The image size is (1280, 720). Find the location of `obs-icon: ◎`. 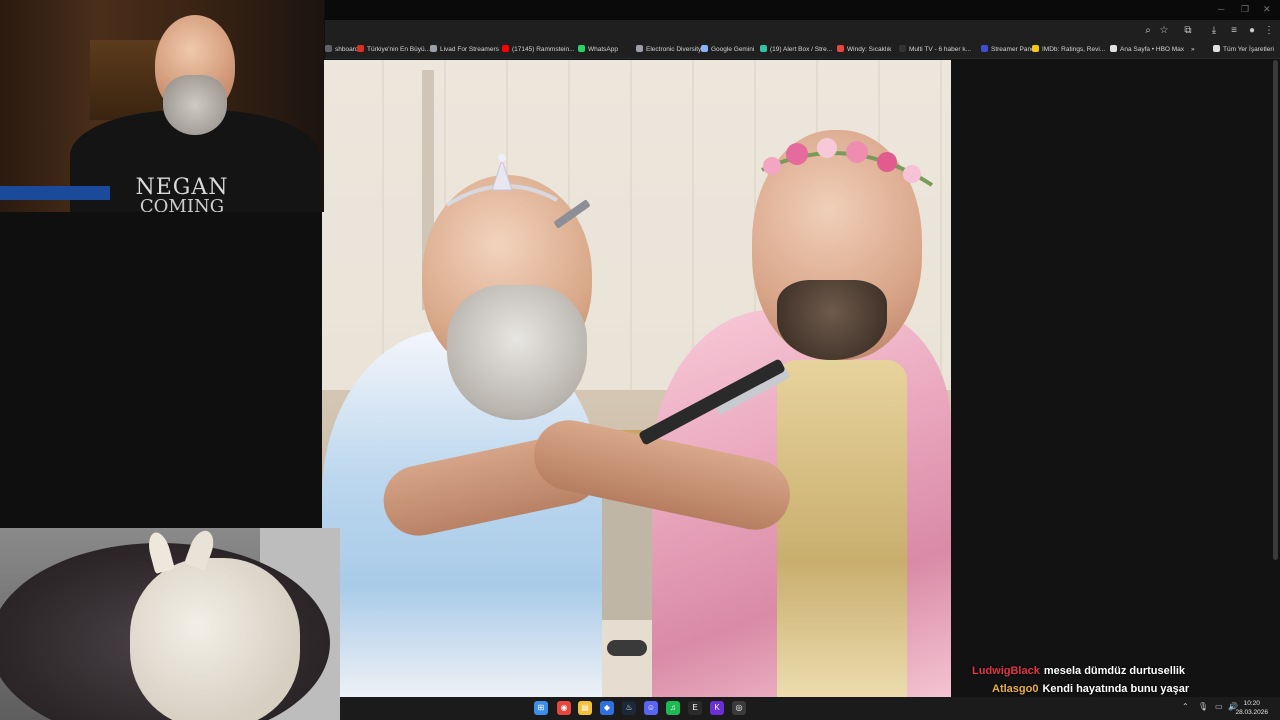

obs-icon: ◎ is located at coordinates (739, 708).